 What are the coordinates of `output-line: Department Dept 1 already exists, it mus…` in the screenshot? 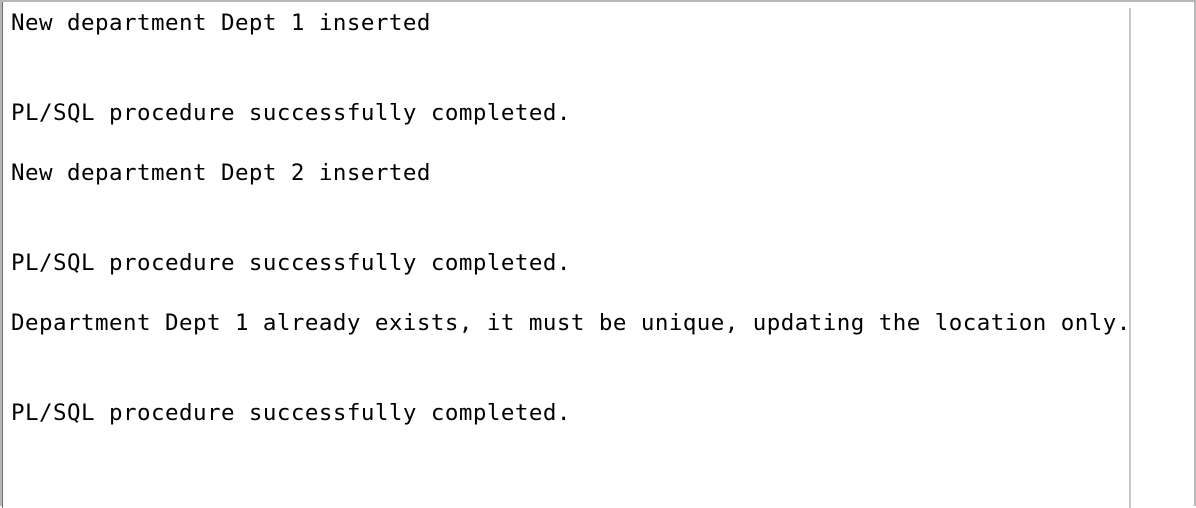 It's located at (570, 323).